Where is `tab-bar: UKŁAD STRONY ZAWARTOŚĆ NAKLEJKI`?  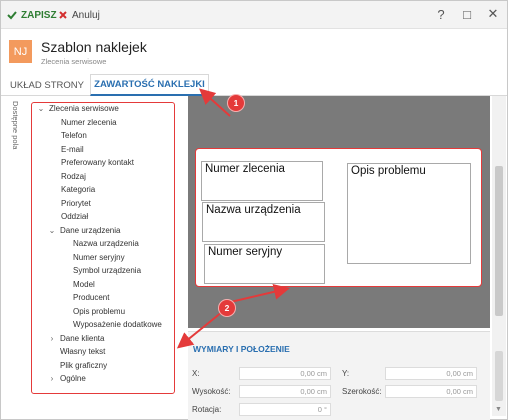 tab-bar: UKŁAD STRONY ZAWARTOŚĆ NAKLEJKI is located at coordinates (254, 85).